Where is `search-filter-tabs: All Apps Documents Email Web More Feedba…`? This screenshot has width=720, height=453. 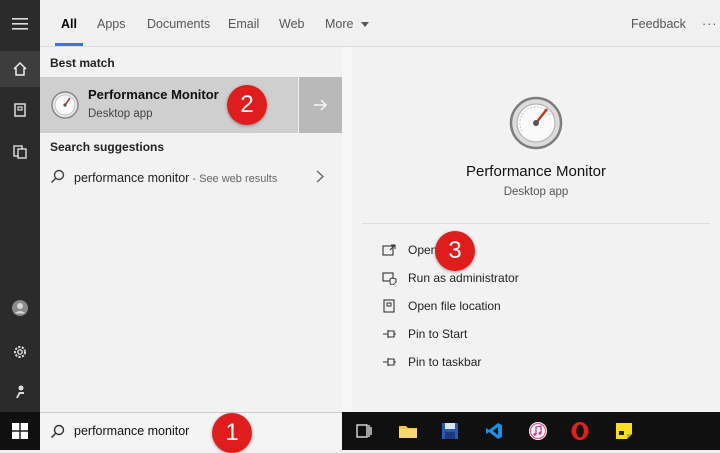
search-filter-tabs: All Apps Documents Email Web More Feedba… is located at coordinates (380, 23).